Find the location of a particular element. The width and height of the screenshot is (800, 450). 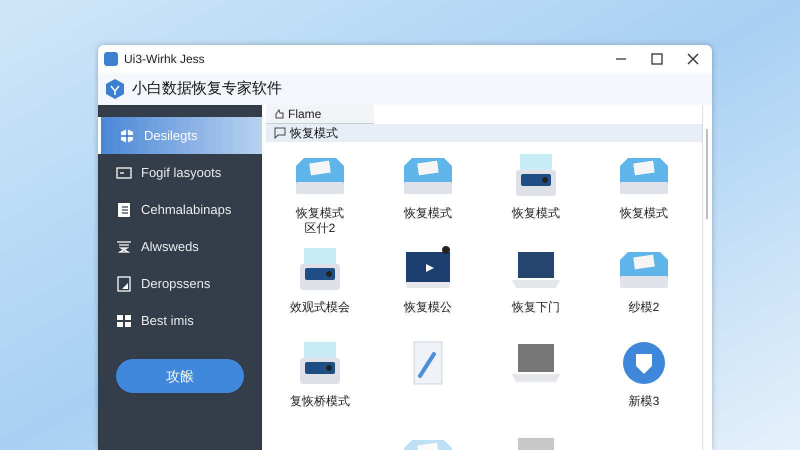

file-label: 恢复下门 is located at coordinates (536, 315).